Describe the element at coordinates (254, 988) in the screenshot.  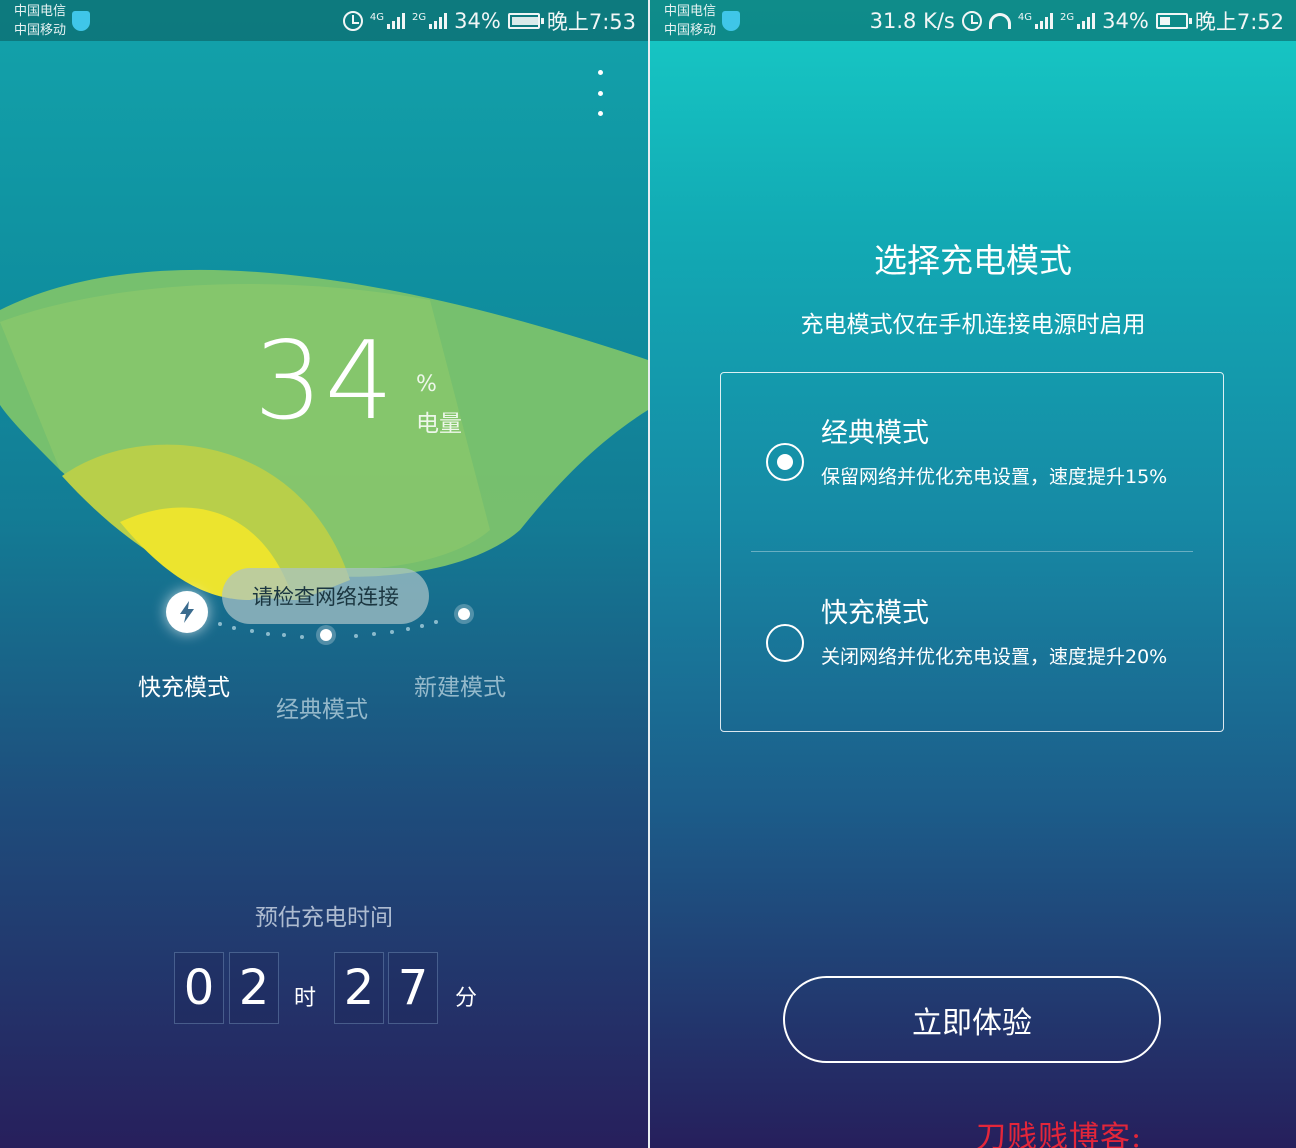
I see `hour-digit-2: 2` at that location.